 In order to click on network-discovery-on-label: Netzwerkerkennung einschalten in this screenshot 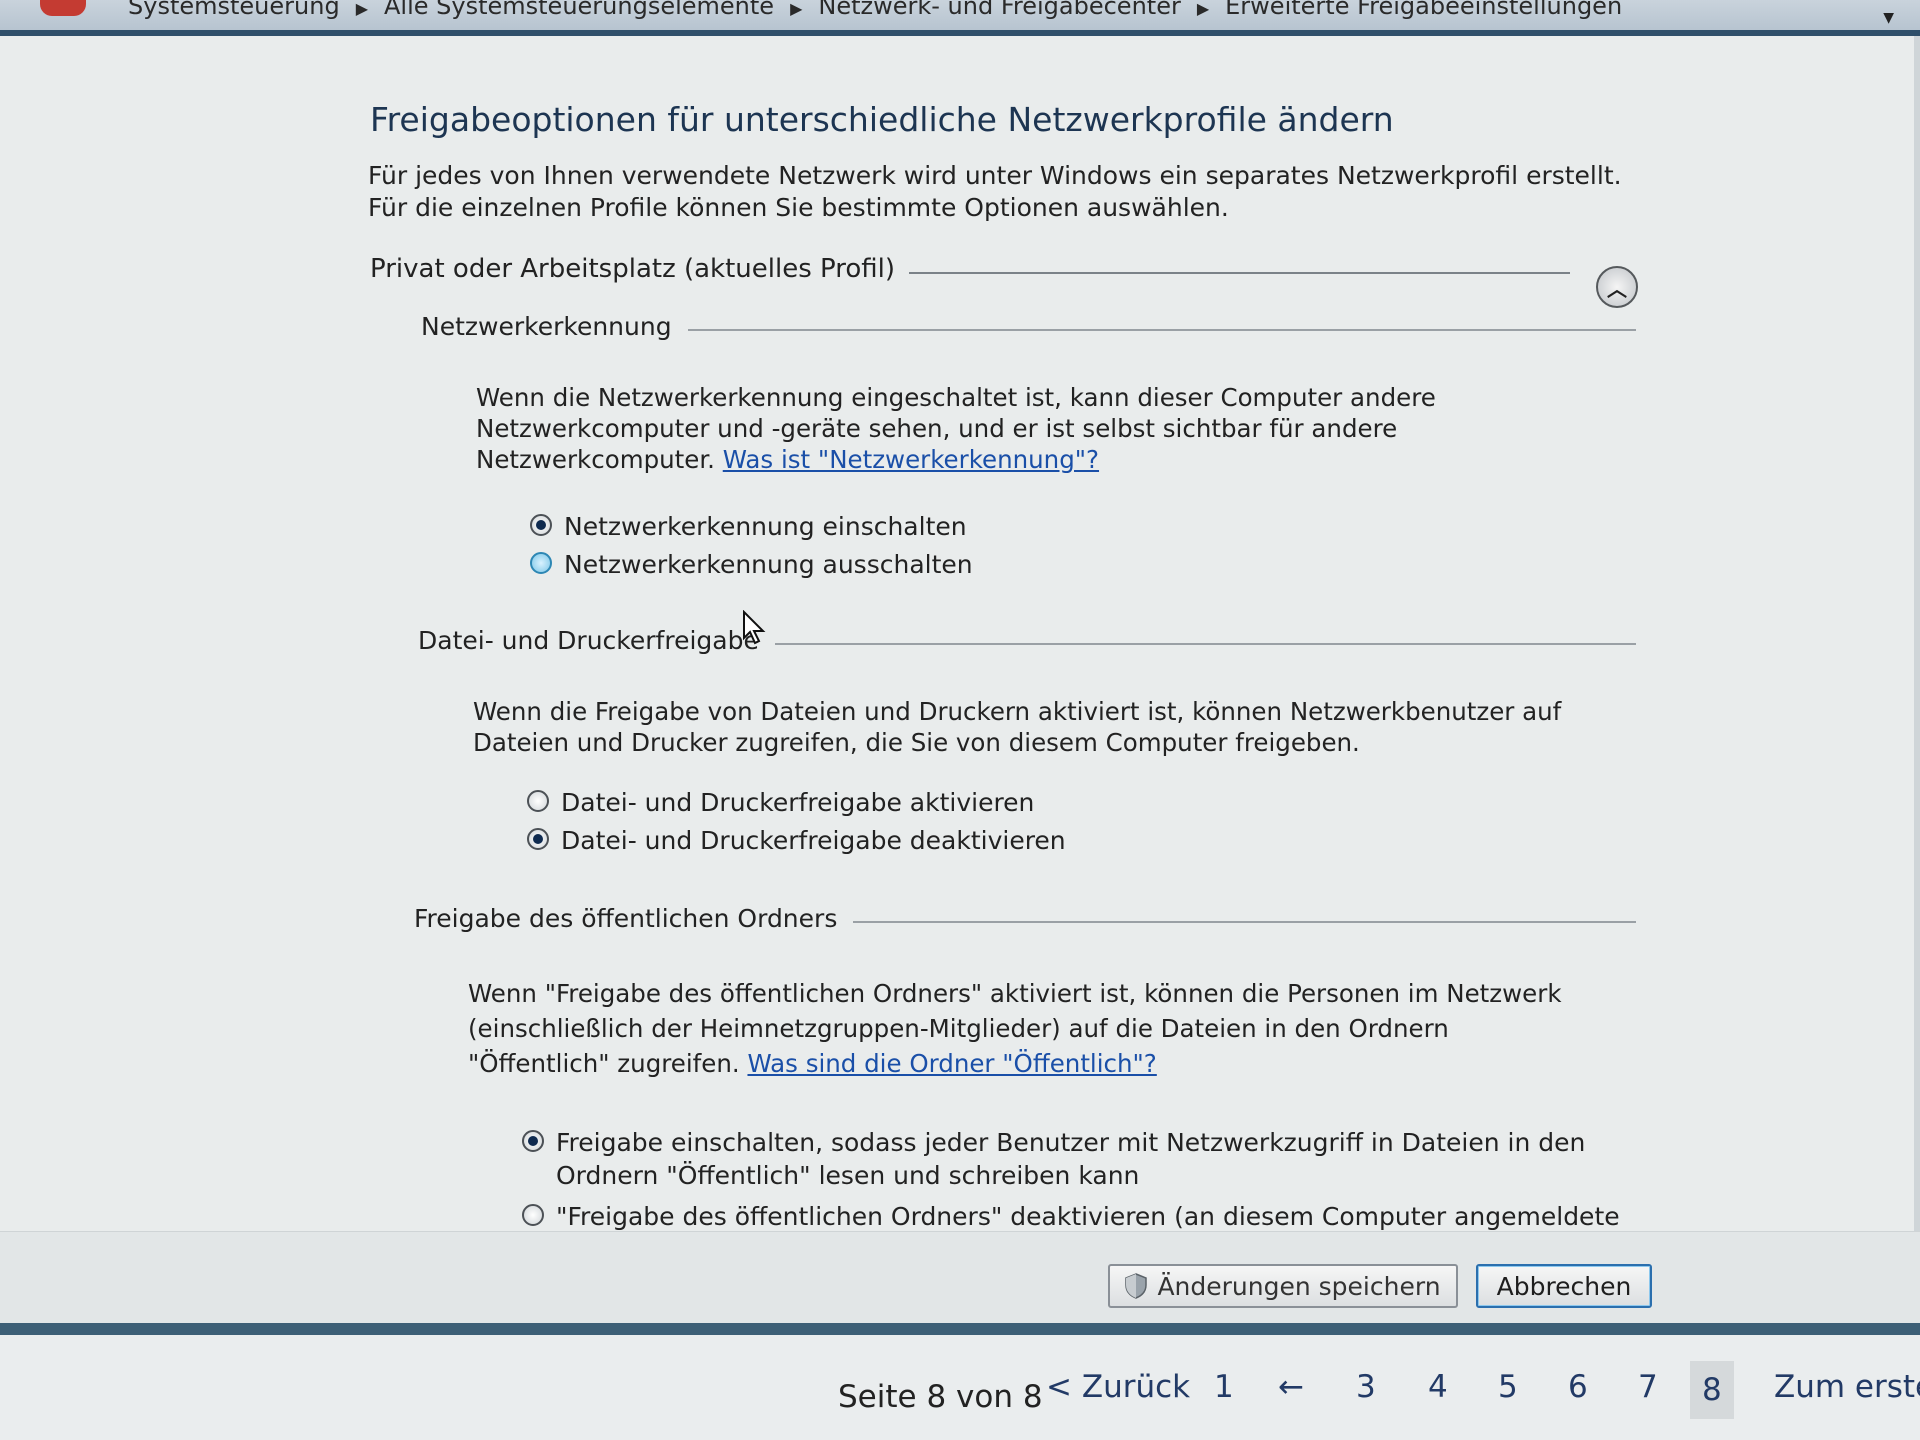, I will do `click(765, 526)`.